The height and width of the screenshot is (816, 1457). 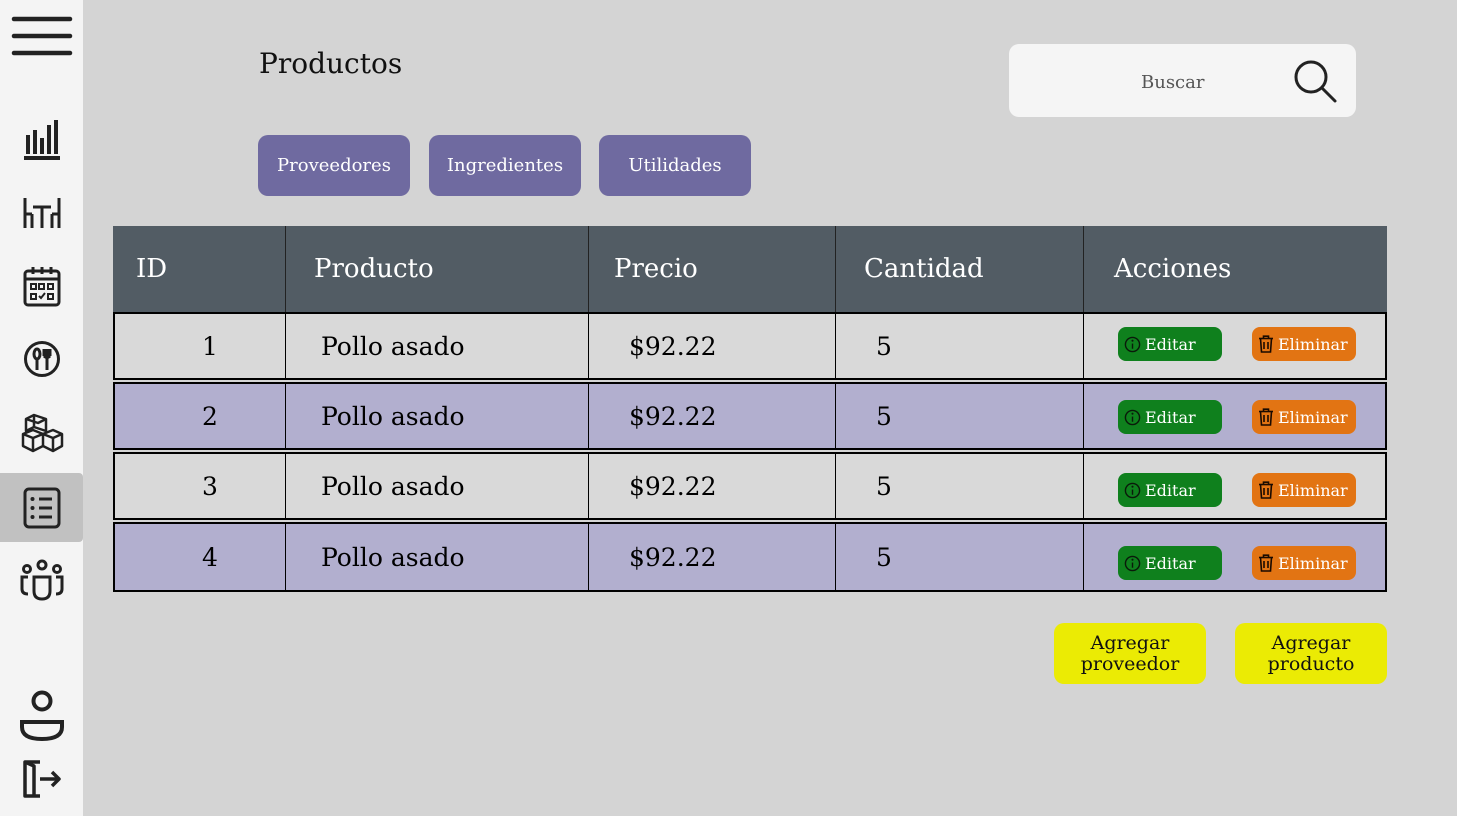 I want to click on search-input, so click(x=1211, y=82).